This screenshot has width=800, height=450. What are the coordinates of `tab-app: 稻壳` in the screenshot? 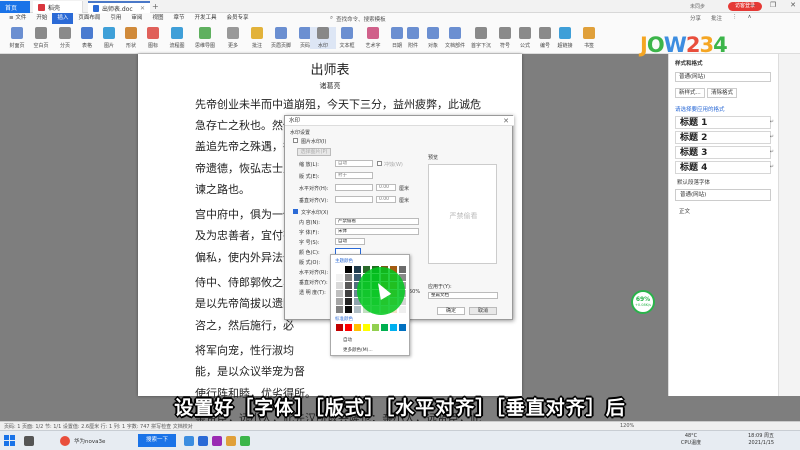 It's located at (58, 7).